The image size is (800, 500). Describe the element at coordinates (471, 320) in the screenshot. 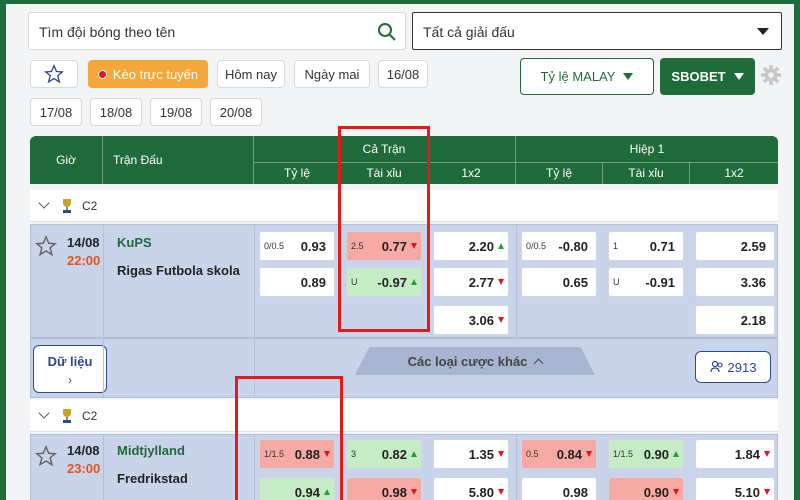

I see `odds-cell: 3.06` at that location.